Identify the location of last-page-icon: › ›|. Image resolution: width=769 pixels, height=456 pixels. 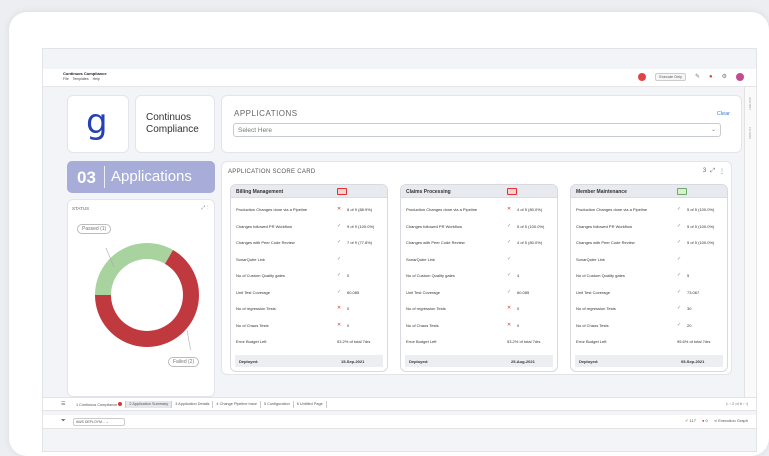
(745, 403).